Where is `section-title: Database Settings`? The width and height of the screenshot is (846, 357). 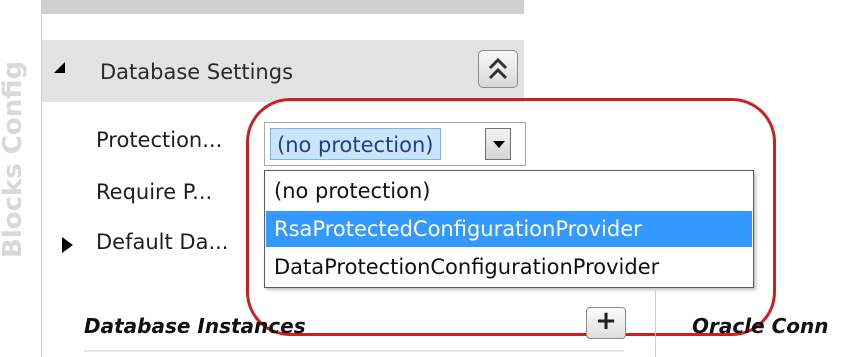
section-title: Database Settings is located at coordinates (197, 72).